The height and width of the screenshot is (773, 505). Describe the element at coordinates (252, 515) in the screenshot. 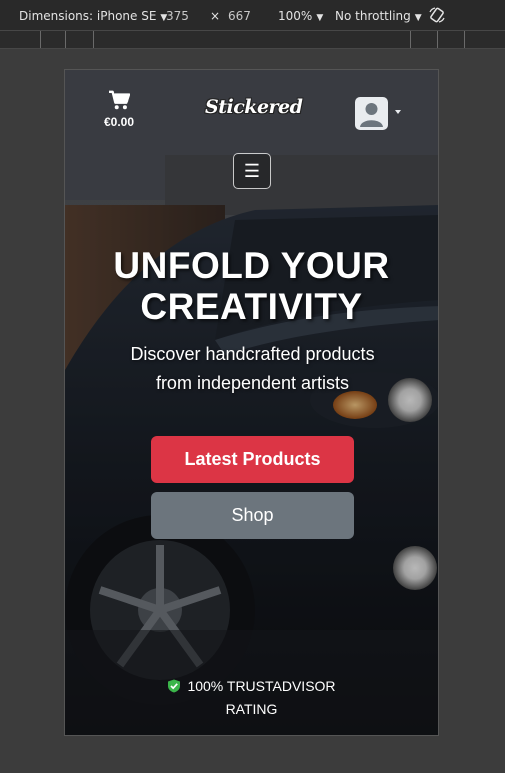

I see `shop-button: Shop` at that location.